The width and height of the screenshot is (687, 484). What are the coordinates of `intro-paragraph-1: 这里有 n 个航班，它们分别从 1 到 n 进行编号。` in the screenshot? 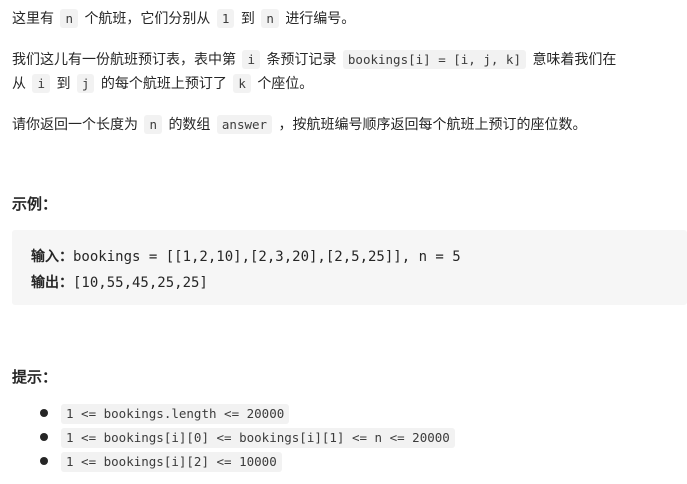 It's located at (345, 19).